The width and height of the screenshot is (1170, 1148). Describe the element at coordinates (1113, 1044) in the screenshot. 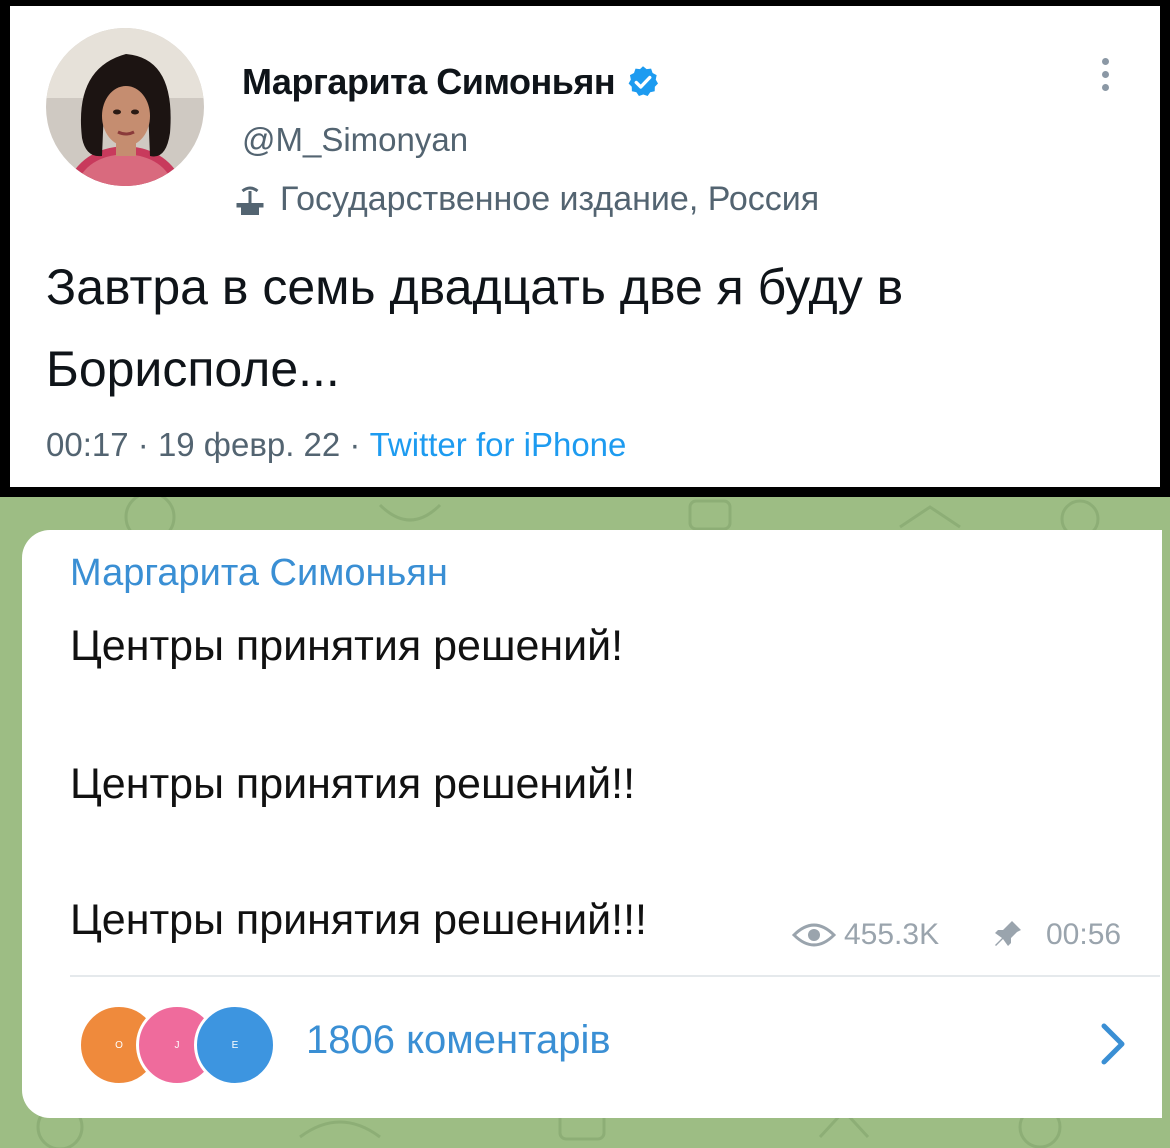

I see `chevron-right-icon` at that location.